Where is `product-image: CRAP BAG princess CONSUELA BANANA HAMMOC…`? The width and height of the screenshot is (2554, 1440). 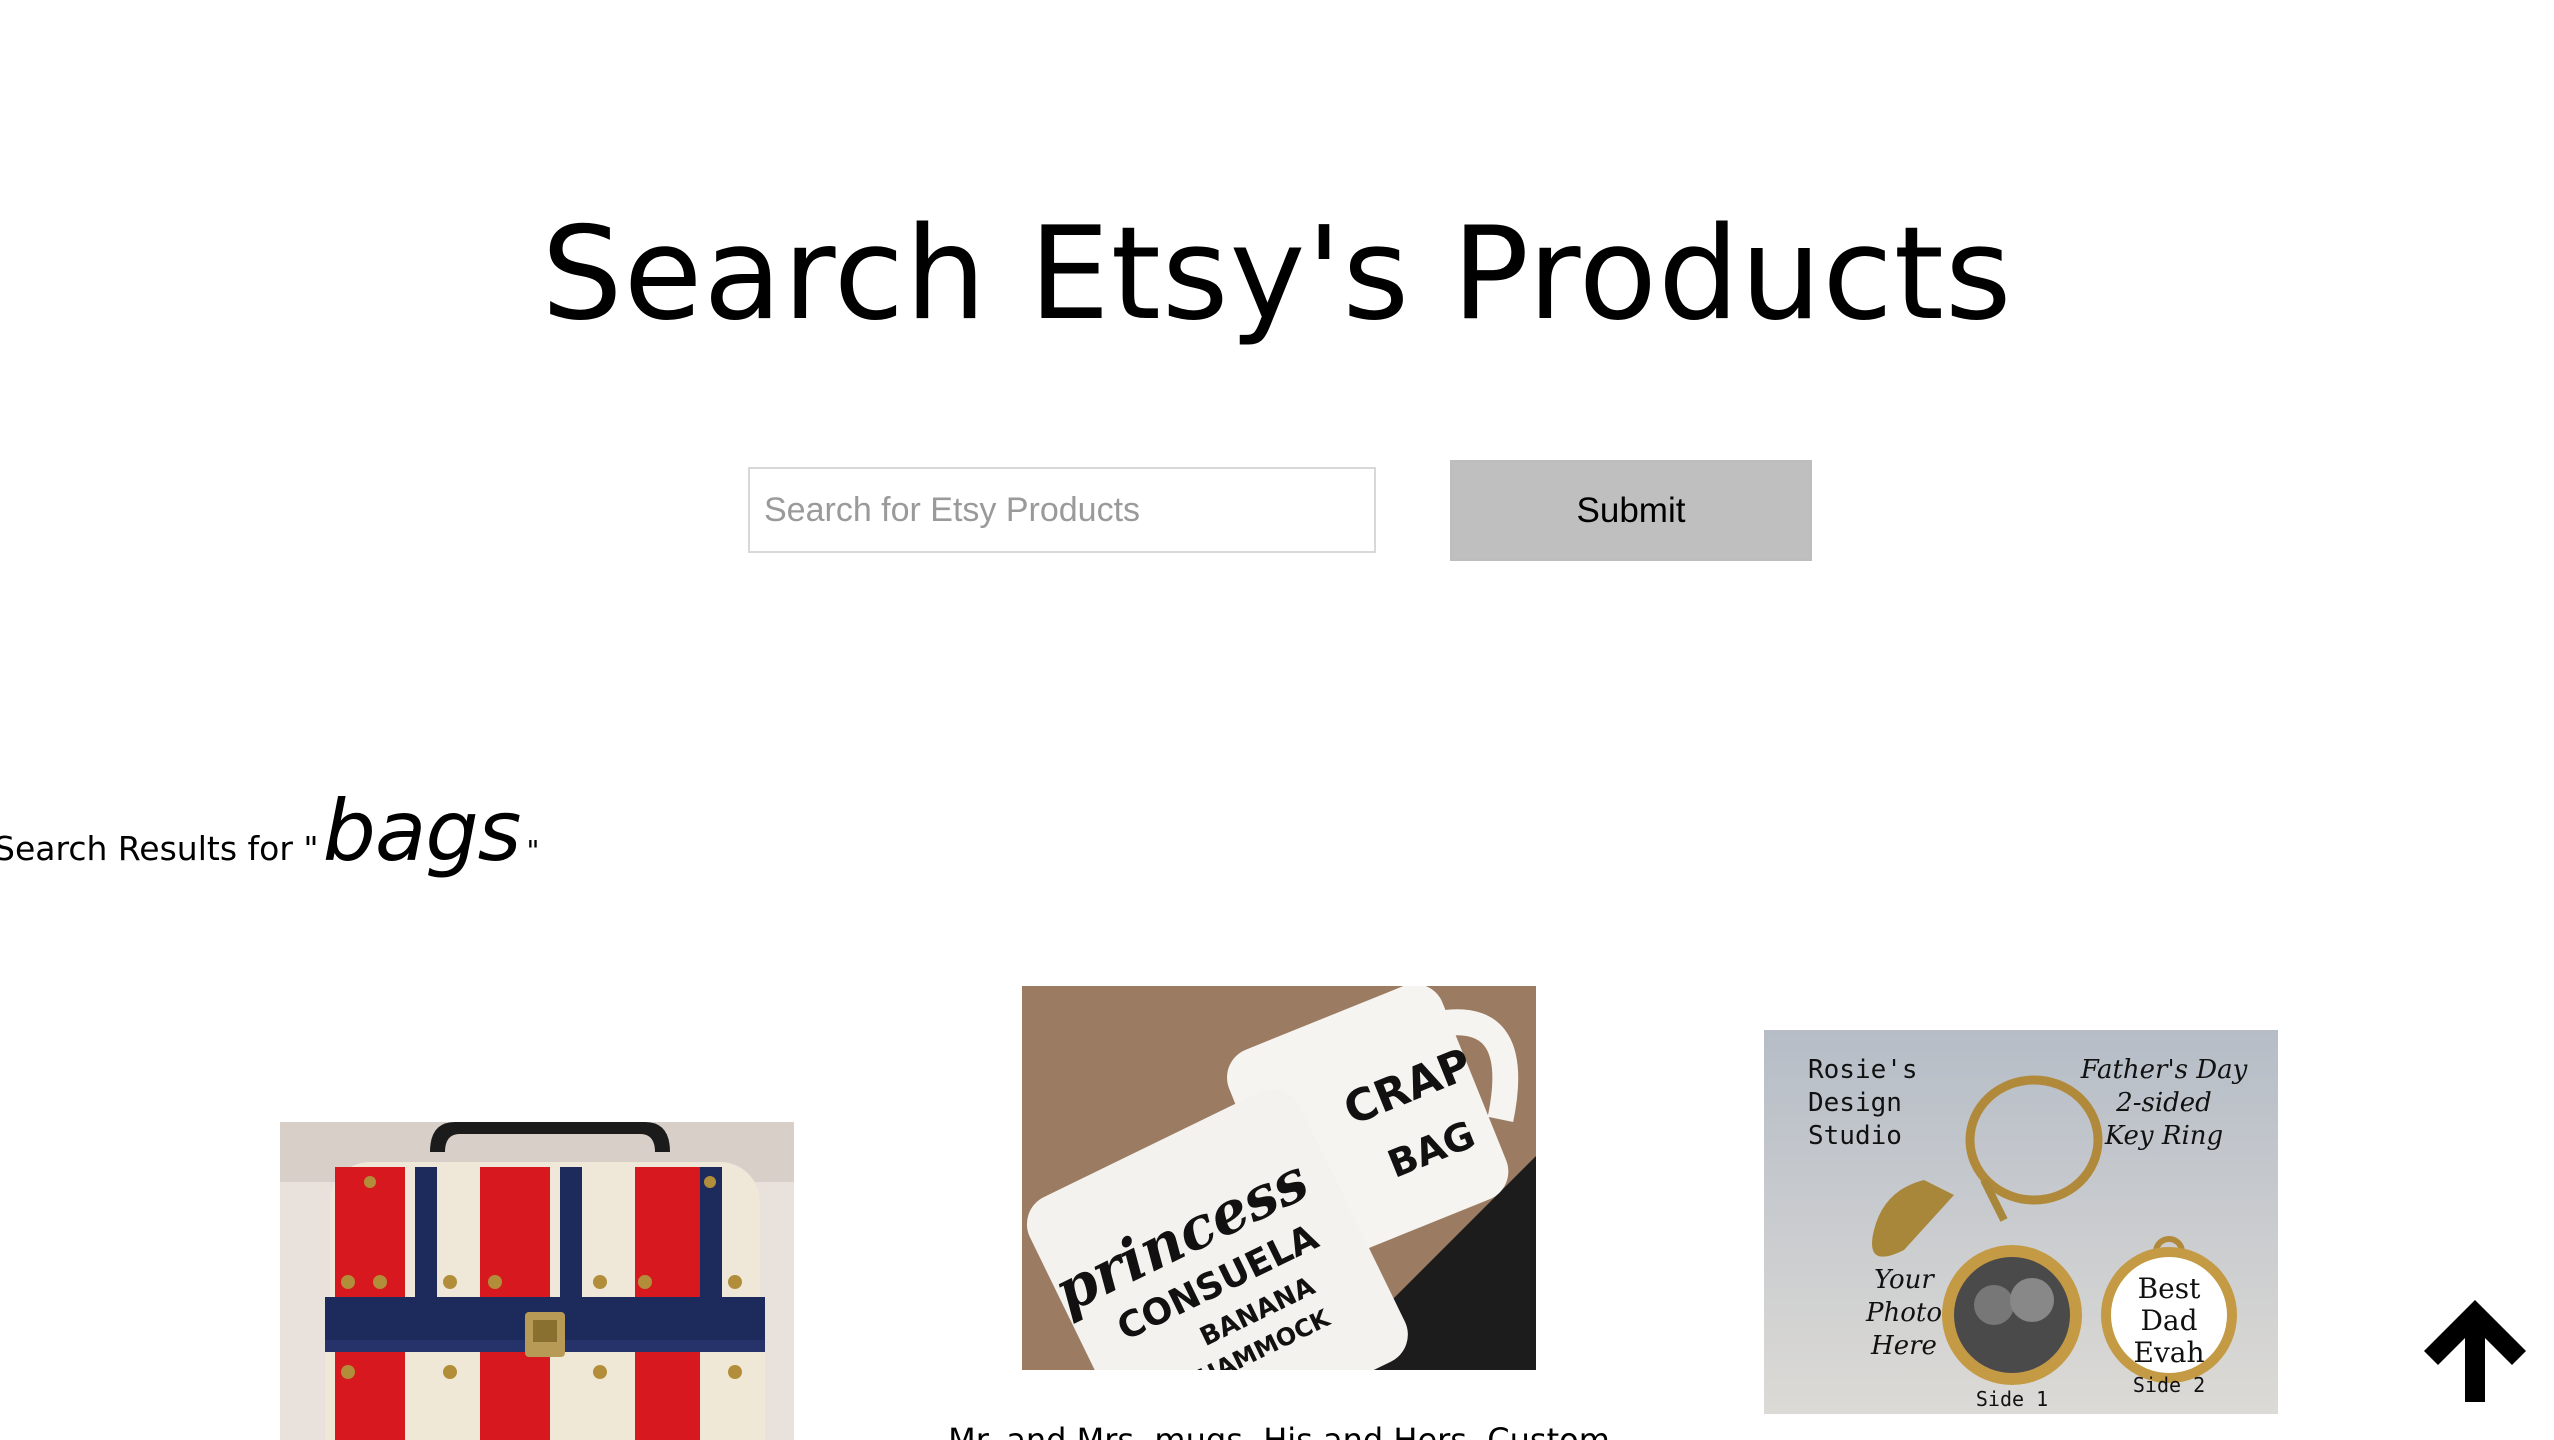
product-image: CRAP BAG princess CONSUELA BANANA HAMMOC… is located at coordinates (1279, 1178).